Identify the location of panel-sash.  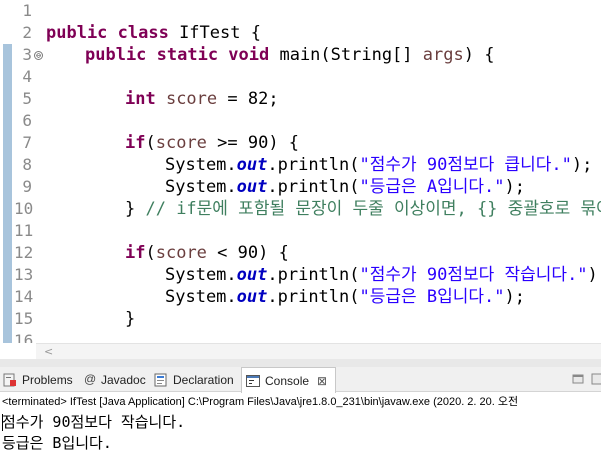
(300, 363).